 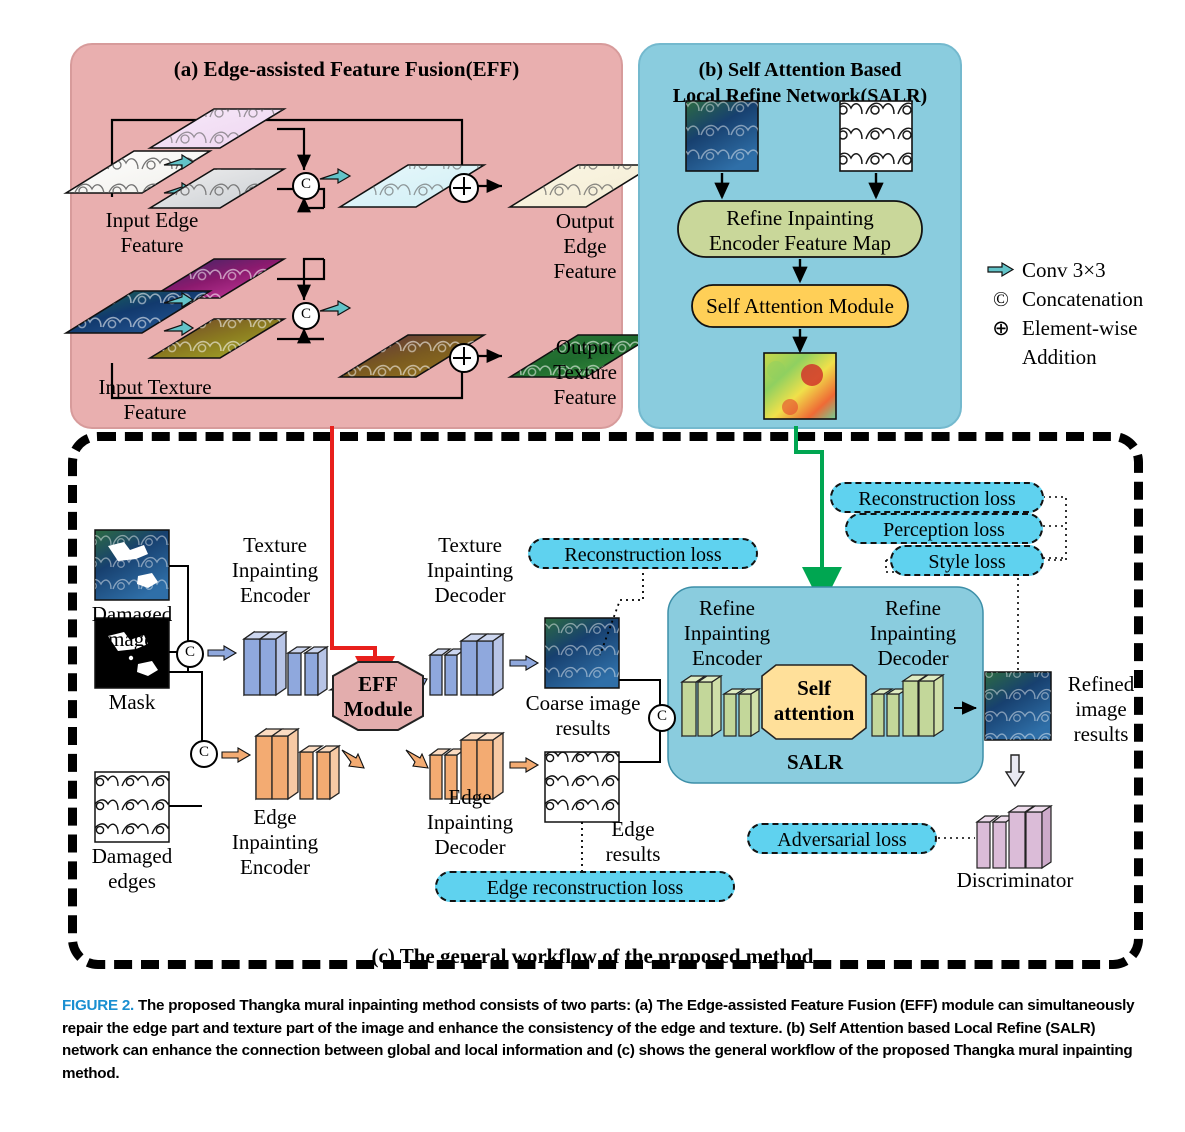 I want to click on element-wise-addition-icon: ⊕, so click(x=1001, y=328).